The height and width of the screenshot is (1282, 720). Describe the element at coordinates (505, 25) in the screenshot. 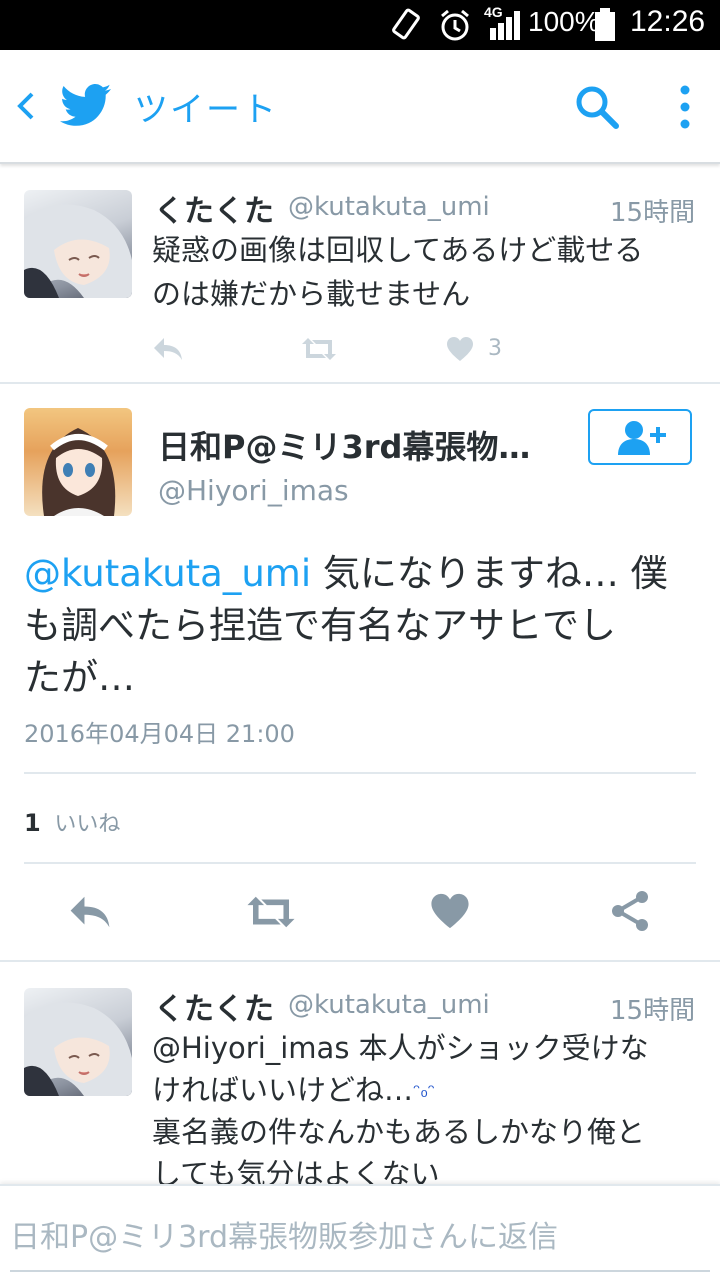

I see `signal-icon` at that location.